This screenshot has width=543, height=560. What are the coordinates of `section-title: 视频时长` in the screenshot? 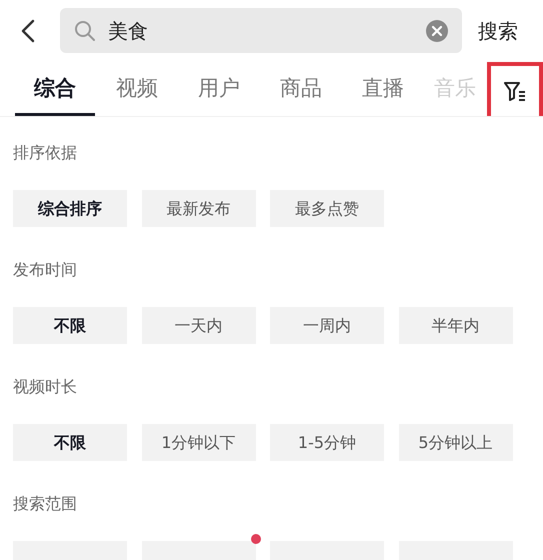 It's located at (45, 387).